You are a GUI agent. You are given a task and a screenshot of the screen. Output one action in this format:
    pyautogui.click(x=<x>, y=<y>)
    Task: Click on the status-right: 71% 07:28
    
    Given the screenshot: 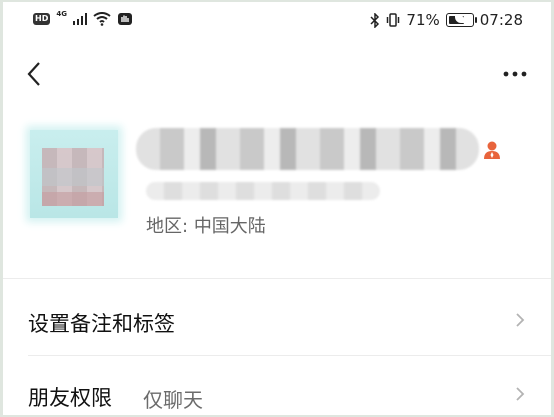 What is the action you would take?
    pyautogui.click(x=446, y=20)
    